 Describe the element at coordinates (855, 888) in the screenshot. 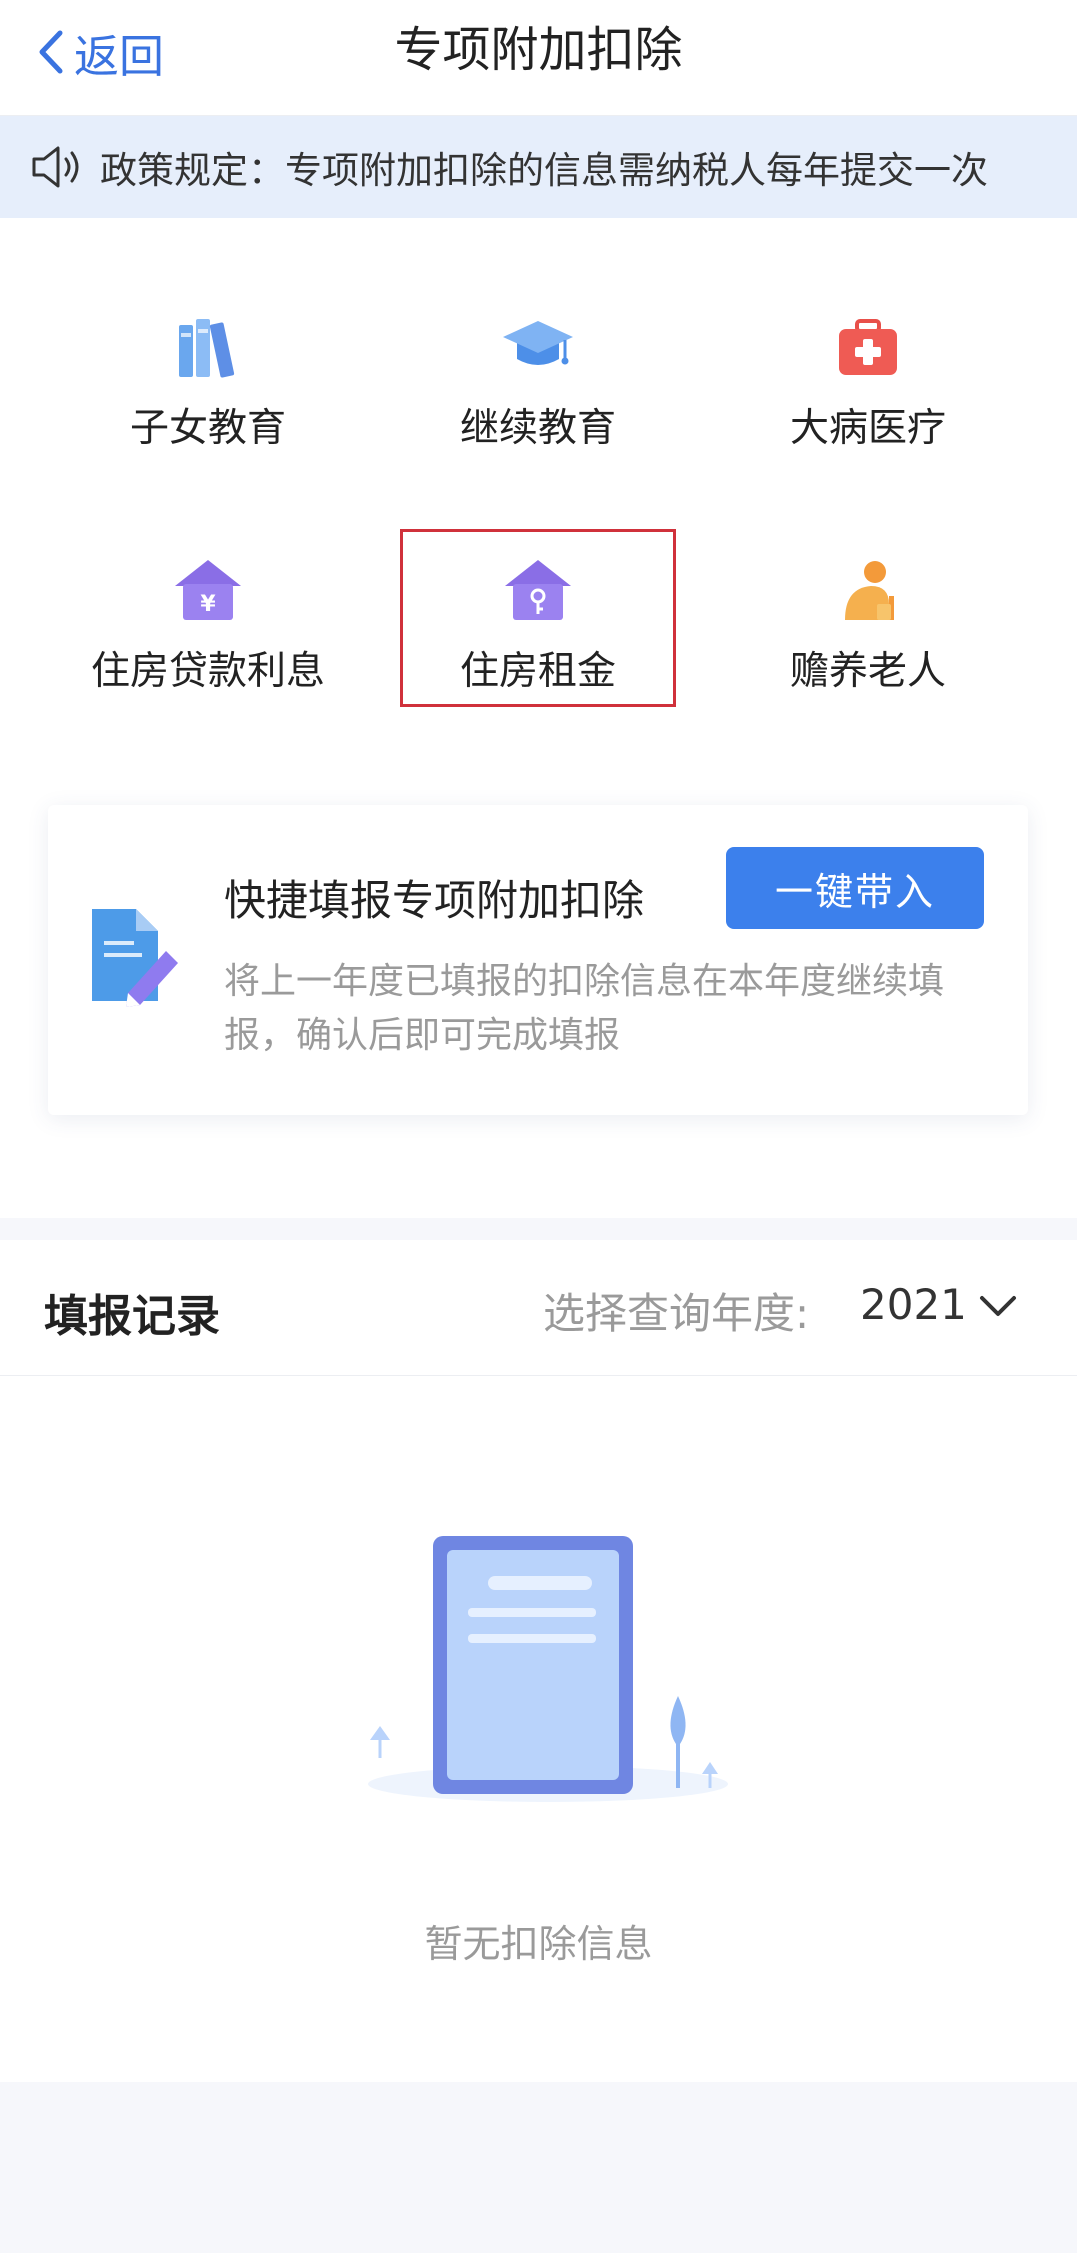

I see `one-click-import-button: 一键带入` at that location.